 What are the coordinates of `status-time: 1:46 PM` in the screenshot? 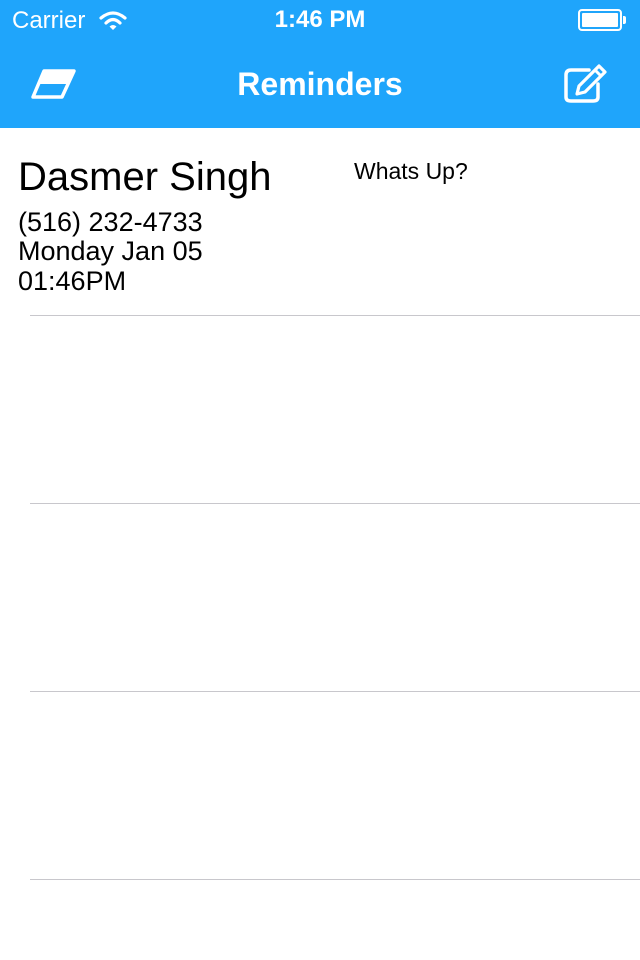 It's located at (320, 19).